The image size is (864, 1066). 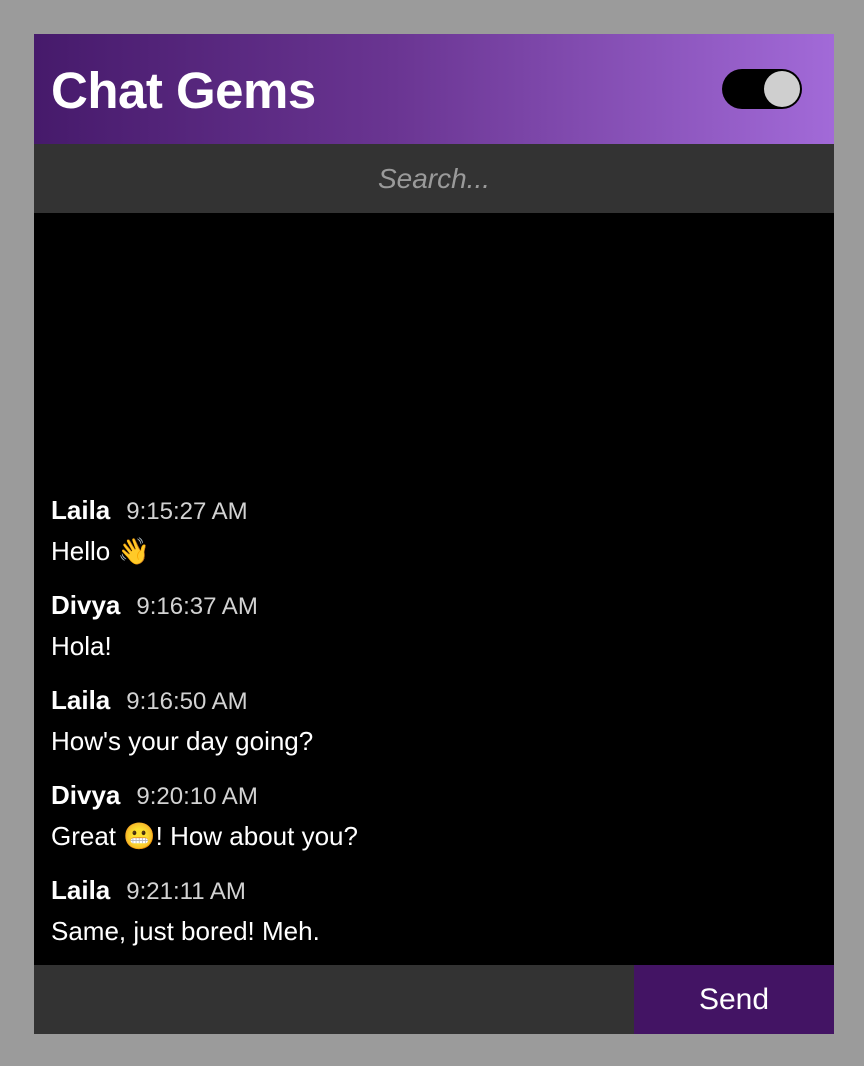 I want to click on message-input, so click(x=334, y=999).